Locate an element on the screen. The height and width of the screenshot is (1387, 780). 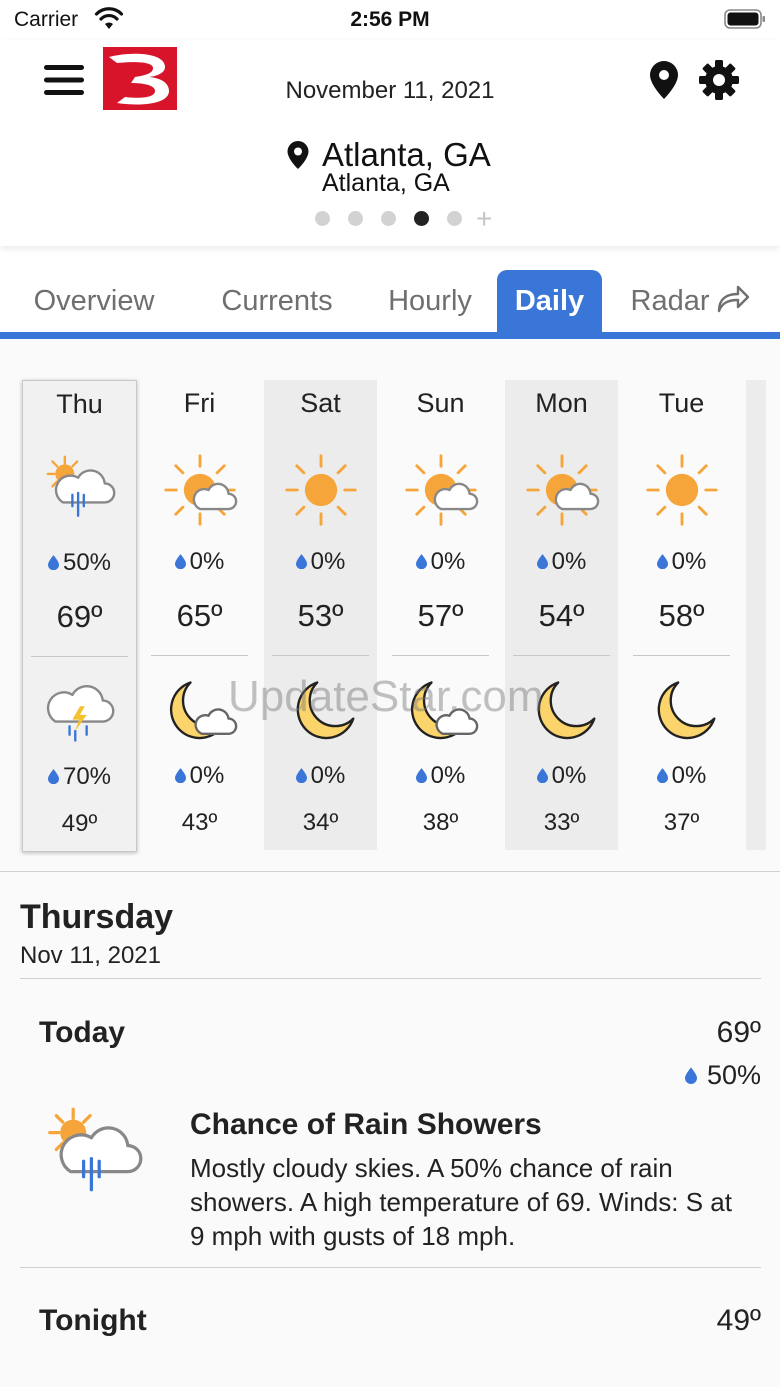
today-title: Today is located at coordinates (82, 1032).